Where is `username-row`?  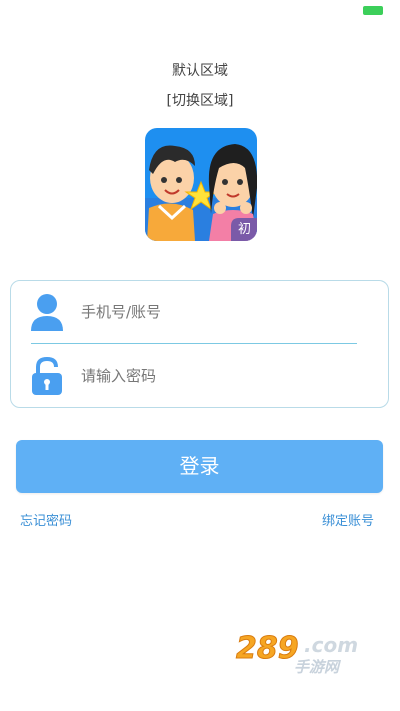 username-row is located at coordinates (199, 312).